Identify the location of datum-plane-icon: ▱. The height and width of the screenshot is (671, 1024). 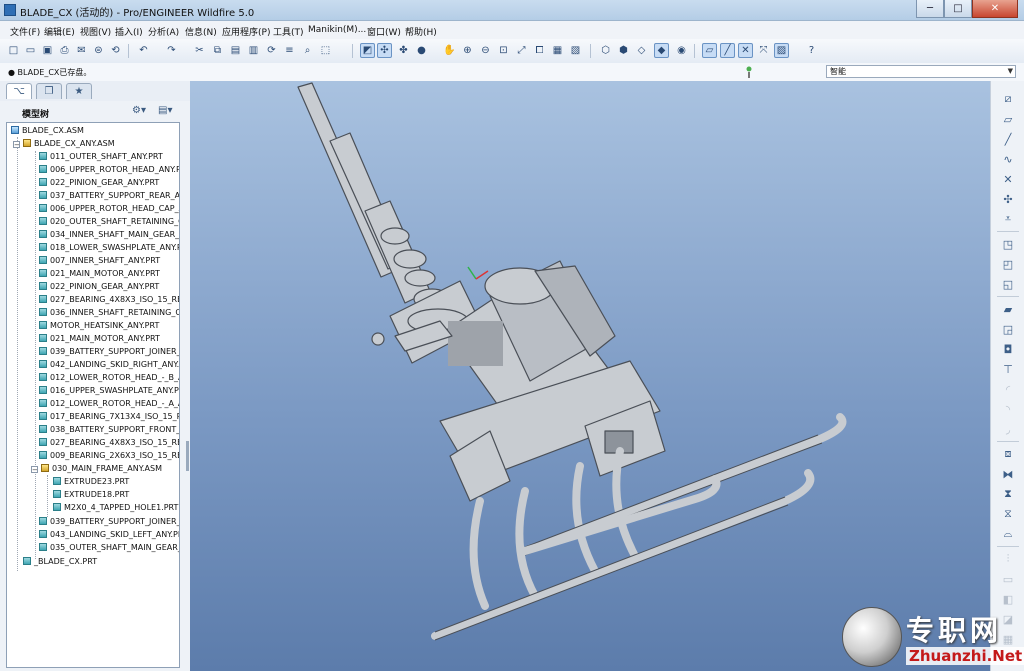
(1008, 119).